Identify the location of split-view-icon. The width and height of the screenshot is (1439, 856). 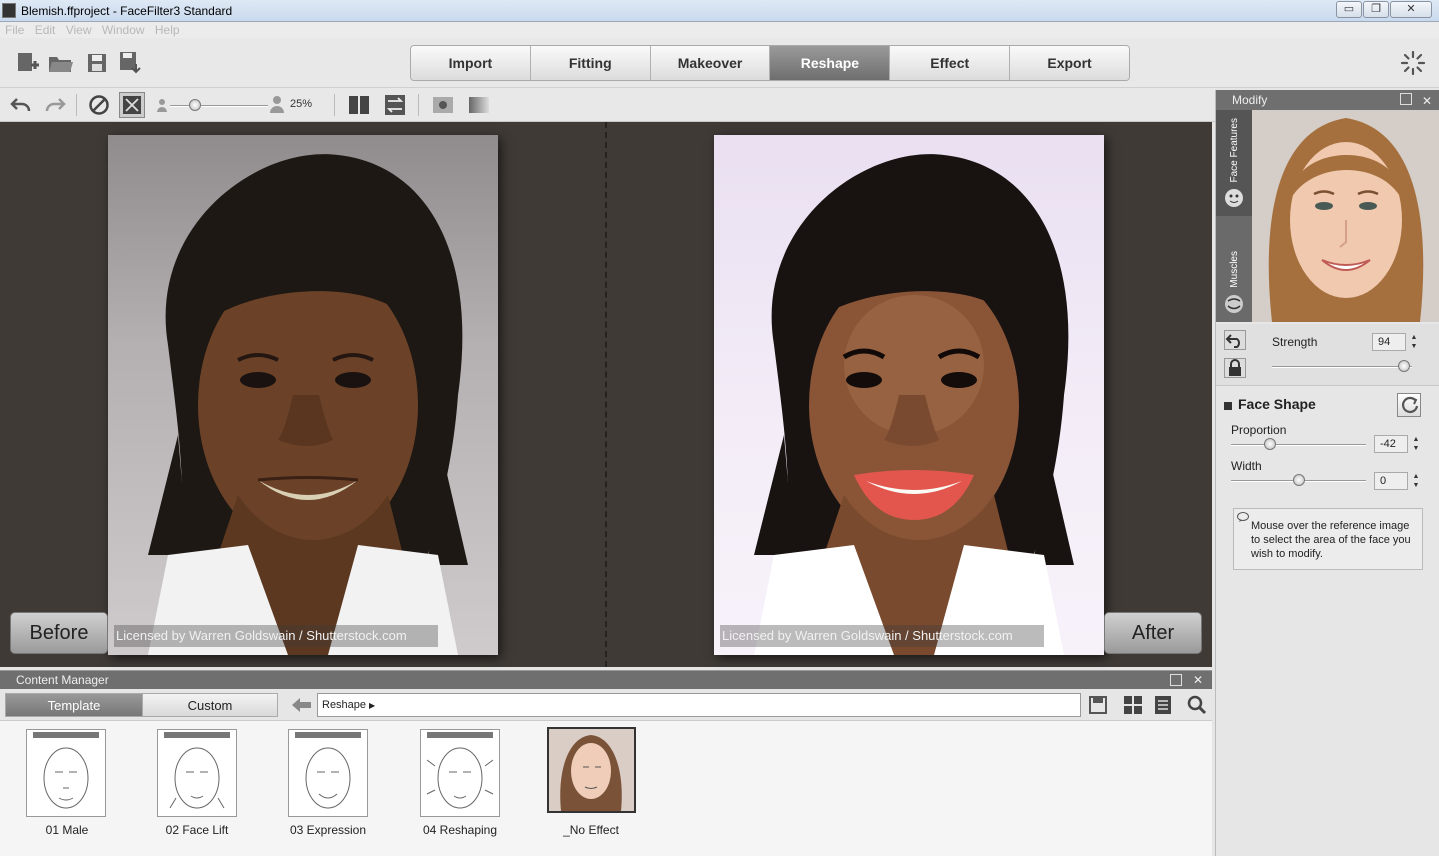
(359, 105).